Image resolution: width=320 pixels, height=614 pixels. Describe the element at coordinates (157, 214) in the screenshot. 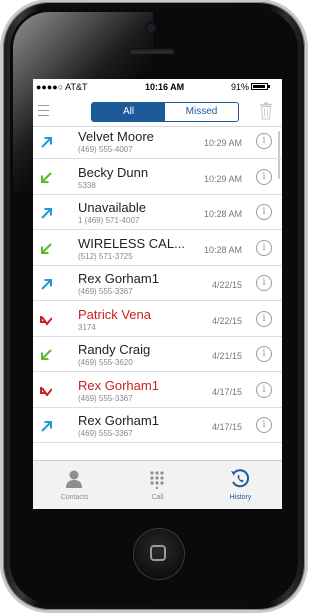

I see `call-row: Unavailable 1 (469) 571-4007 10:28 AM i` at that location.